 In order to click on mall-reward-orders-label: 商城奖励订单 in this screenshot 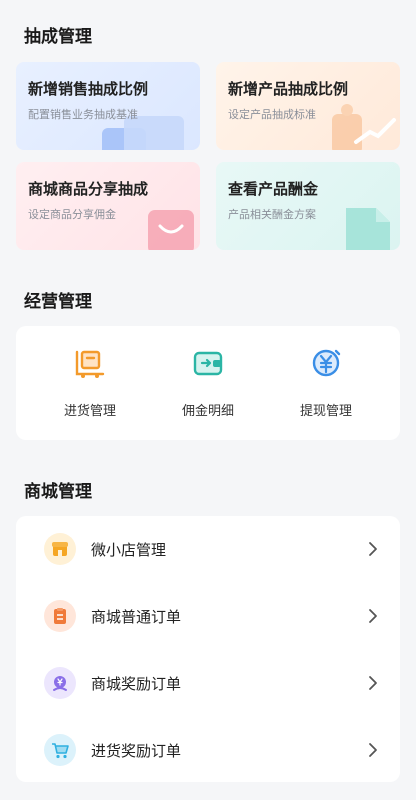, I will do `click(136, 684)`.